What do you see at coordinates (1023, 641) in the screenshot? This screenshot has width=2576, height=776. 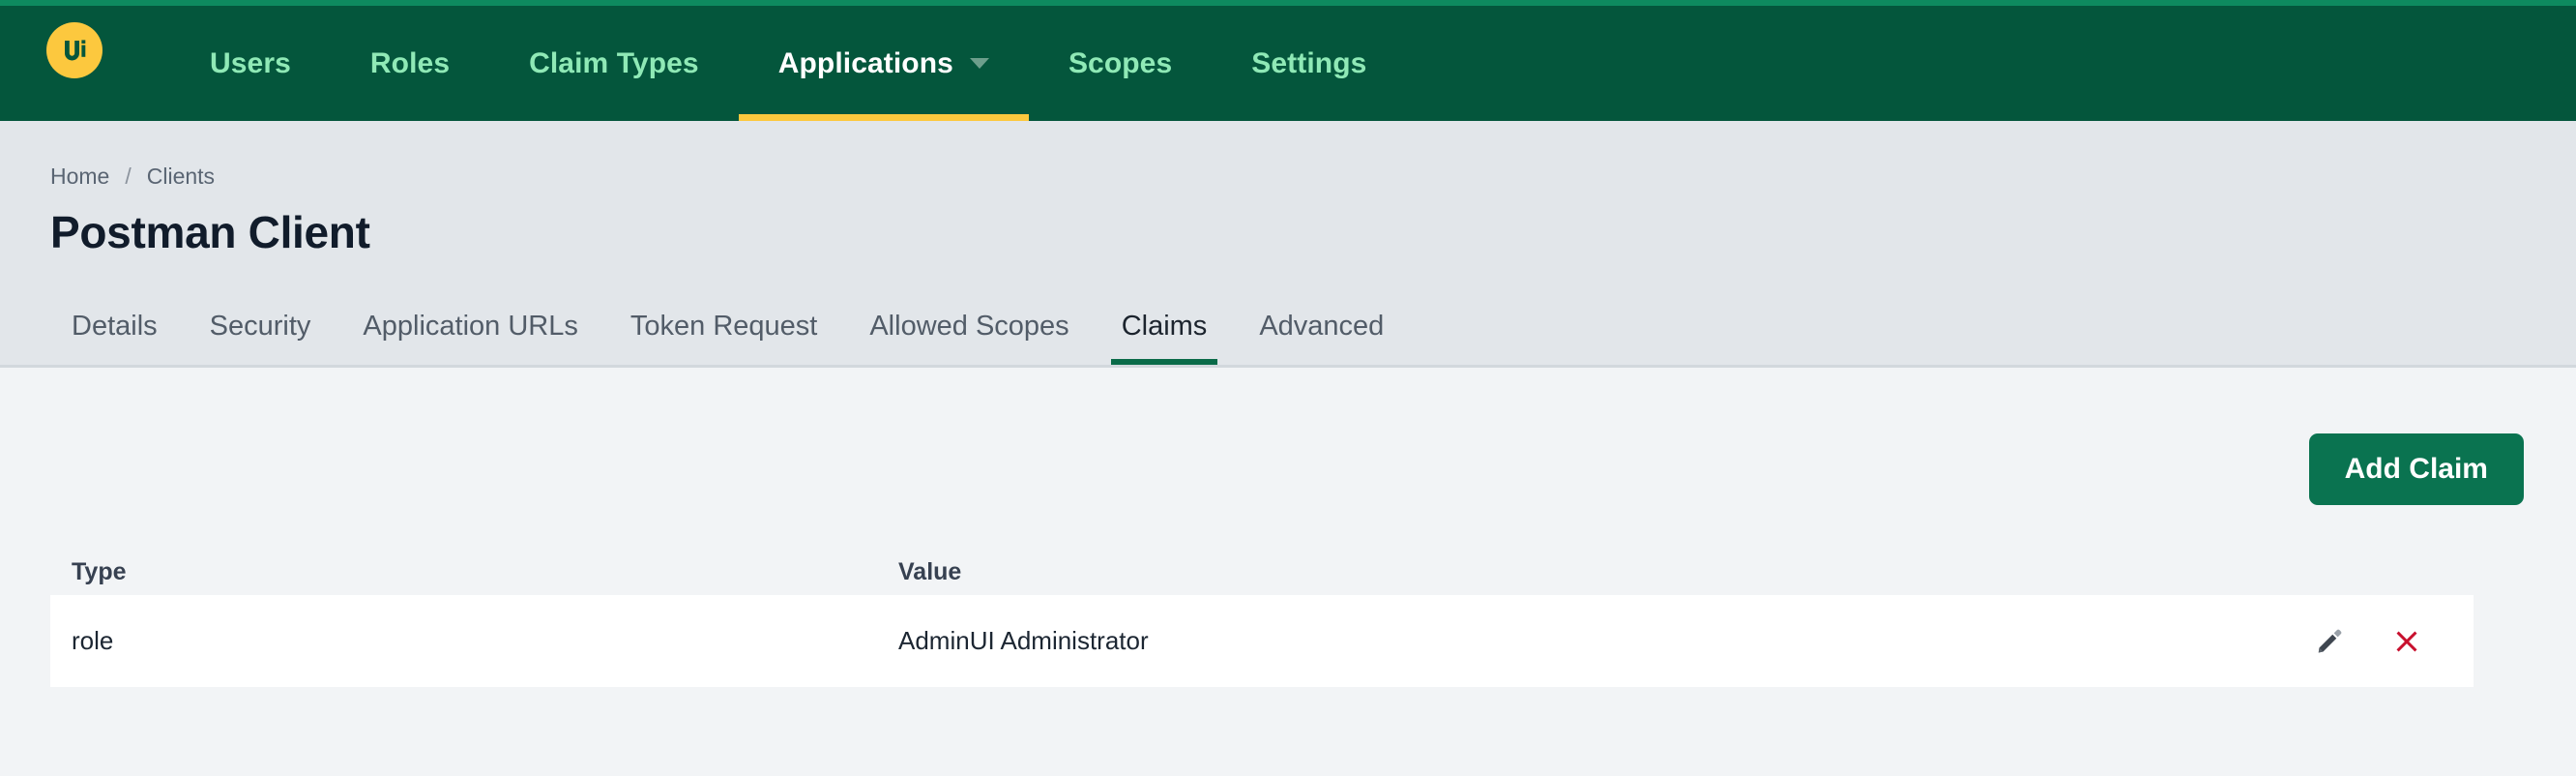 I see `cell-claim-value: AdminUI Administrator` at bounding box center [1023, 641].